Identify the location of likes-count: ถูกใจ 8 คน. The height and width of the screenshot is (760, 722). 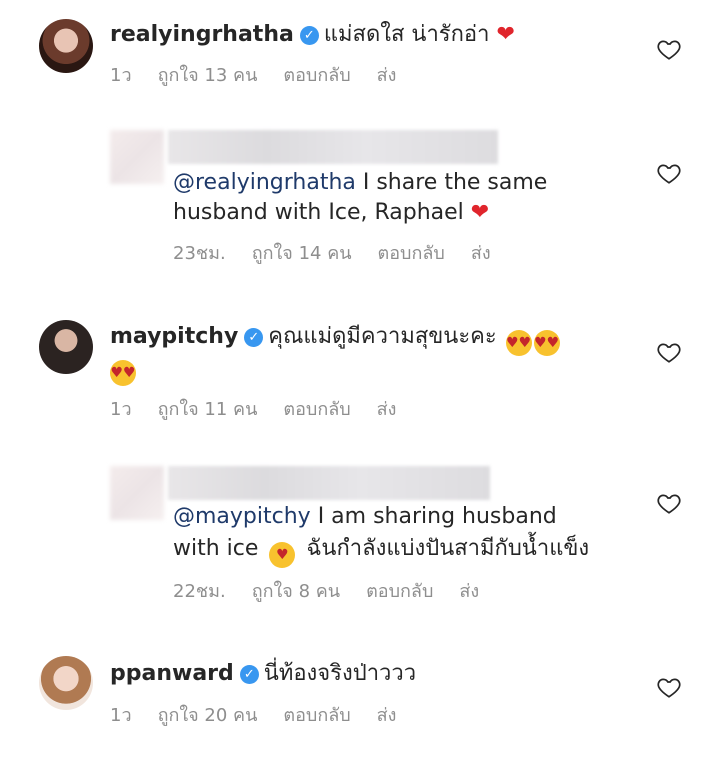
(296, 591).